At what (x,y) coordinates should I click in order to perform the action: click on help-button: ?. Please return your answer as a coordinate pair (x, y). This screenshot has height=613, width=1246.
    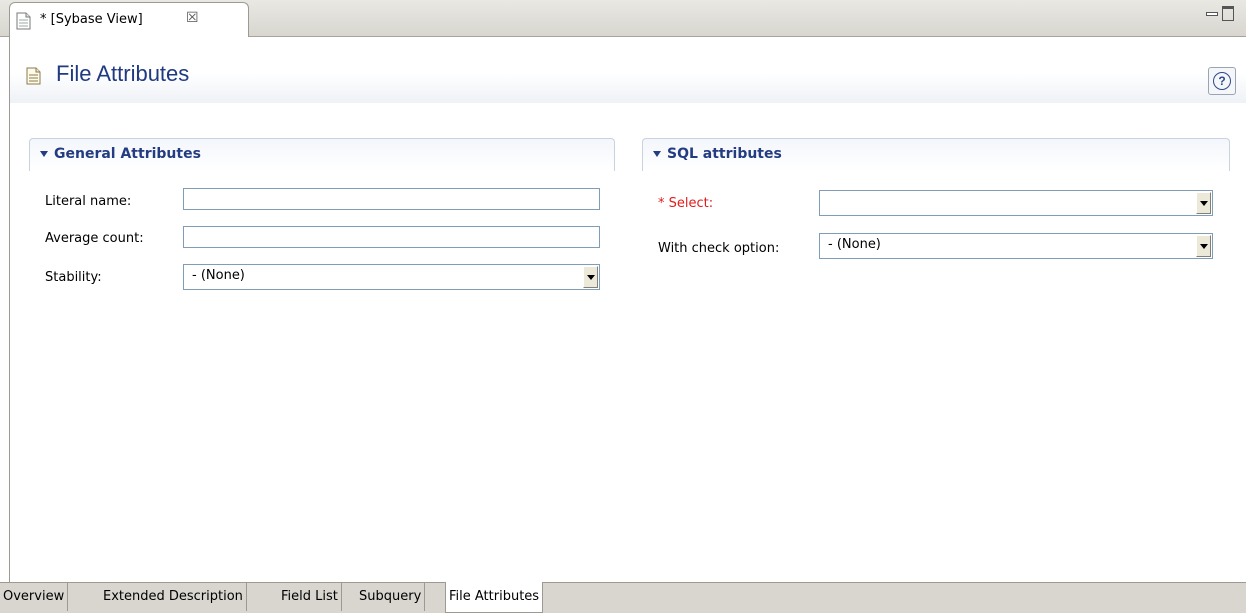
    Looking at the image, I should click on (1222, 81).